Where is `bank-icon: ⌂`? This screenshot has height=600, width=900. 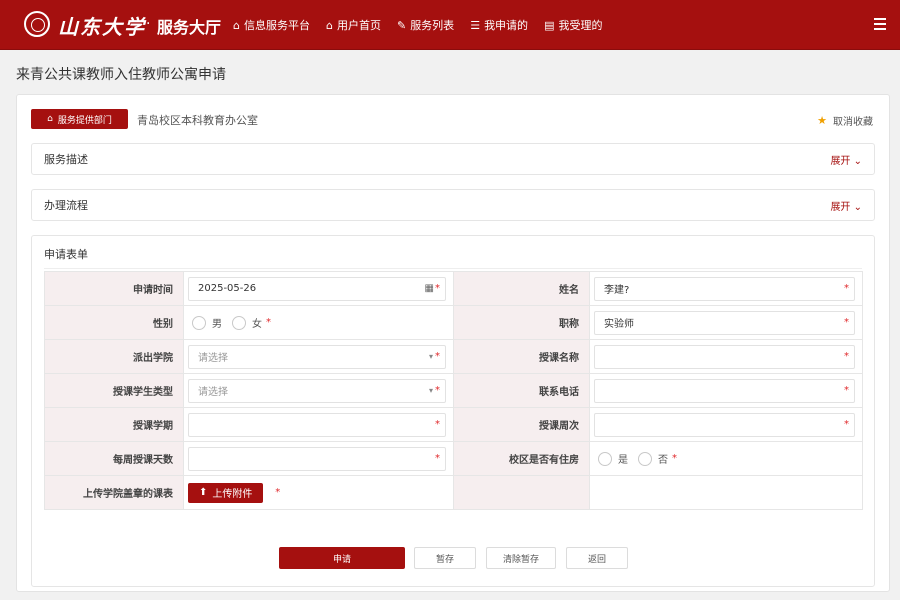 bank-icon: ⌂ is located at coordinates (50, 119).